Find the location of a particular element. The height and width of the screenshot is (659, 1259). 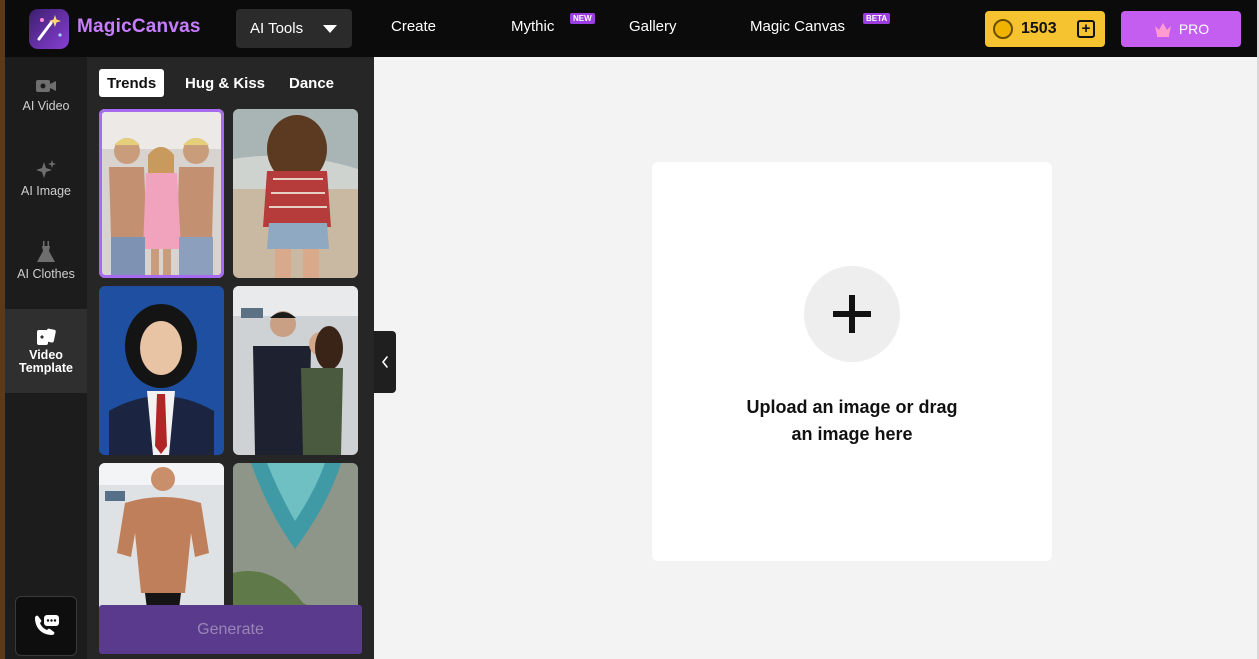

upload-instructions: Upload an image or drag an image here is located at coordinates (852, 421).